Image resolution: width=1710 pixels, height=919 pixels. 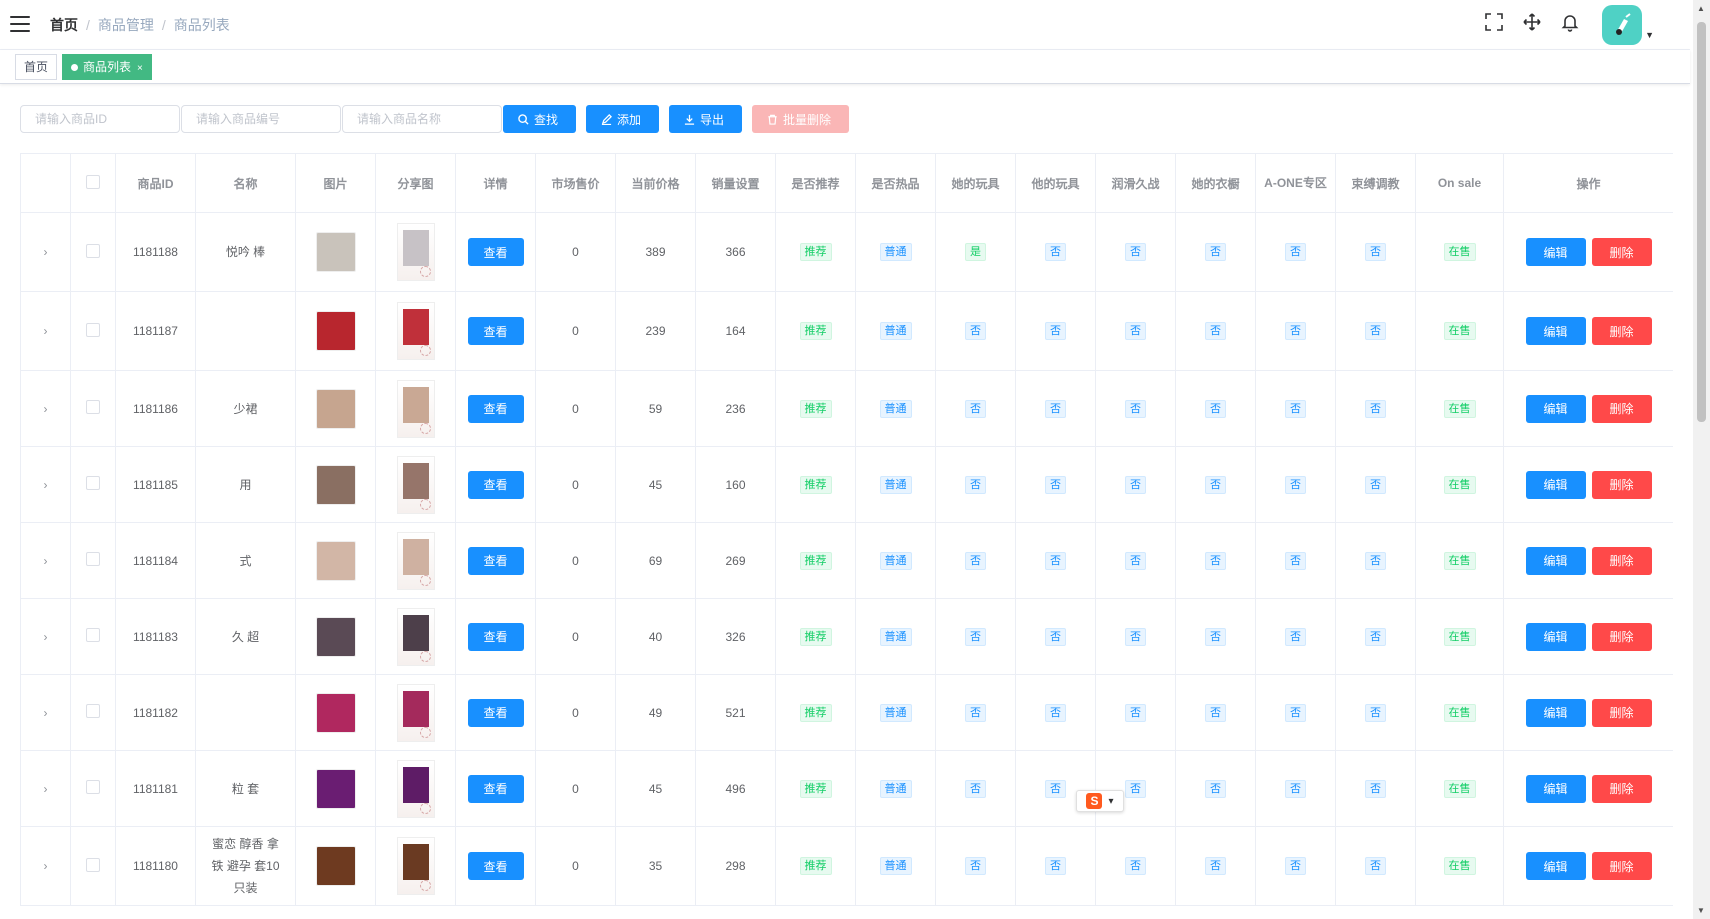 I want to click on product-code-input, so click(x=261, y=119).